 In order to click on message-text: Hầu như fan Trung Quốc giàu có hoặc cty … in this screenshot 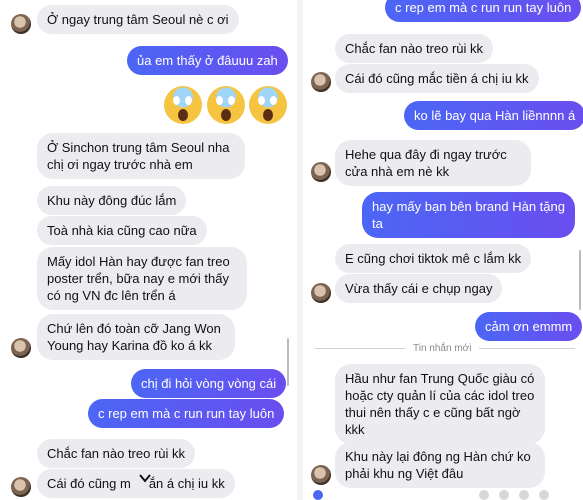, I will do `click(440, 404)`.